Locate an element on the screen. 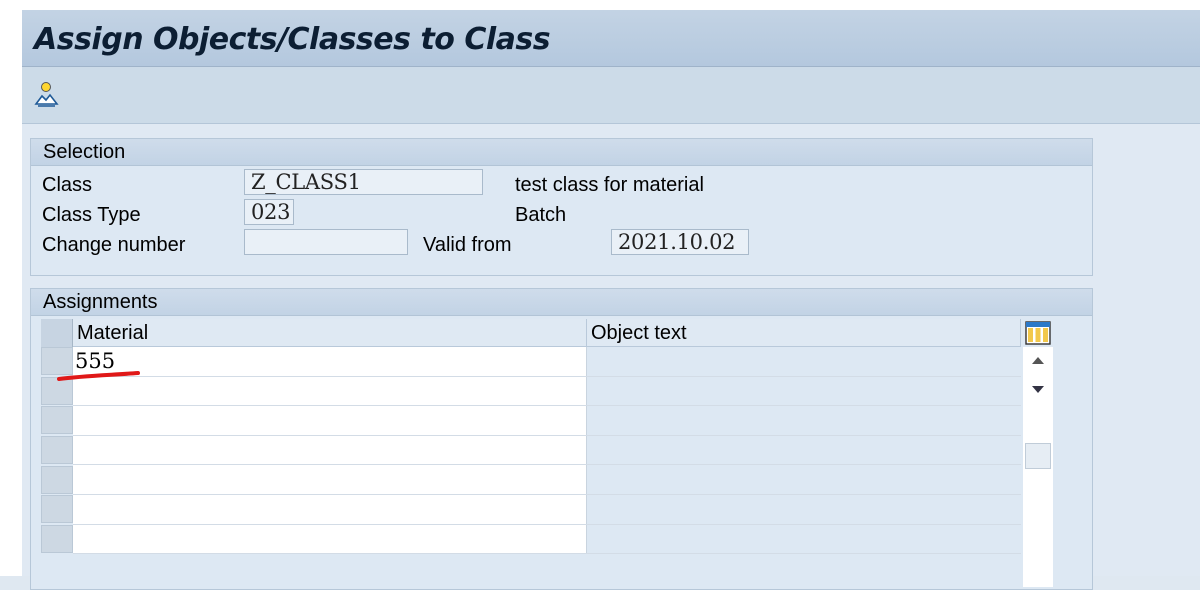  selection-group-header: Selection is located at coordinates (561, 152).